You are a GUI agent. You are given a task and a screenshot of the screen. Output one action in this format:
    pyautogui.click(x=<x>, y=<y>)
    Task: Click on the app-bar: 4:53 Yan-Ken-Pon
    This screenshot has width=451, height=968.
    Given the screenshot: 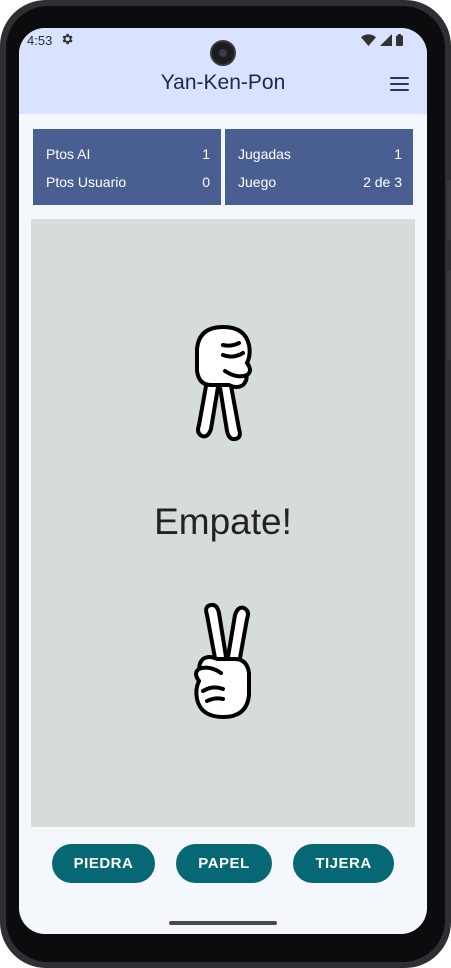 What is the action you would take?
    pyautogui.click(x=223, y=71)
    